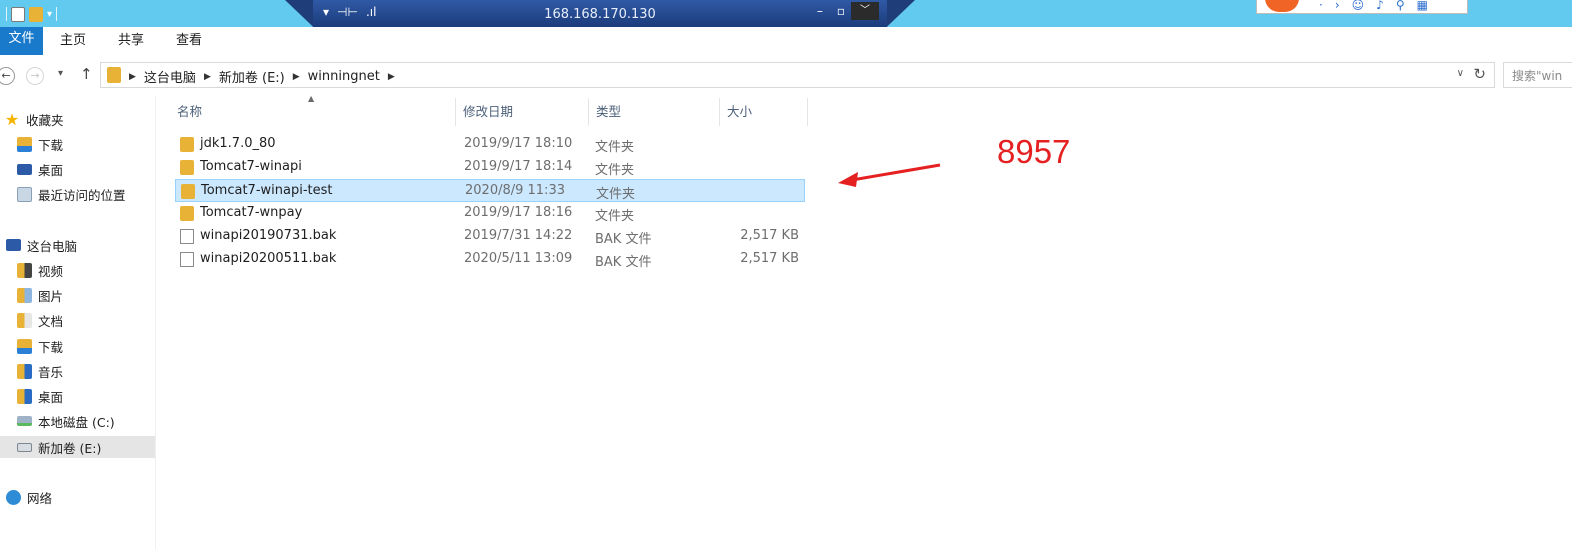 The image size is (1572, 549). I want to click on punctuation-icon: ·, so click(1321, 6).